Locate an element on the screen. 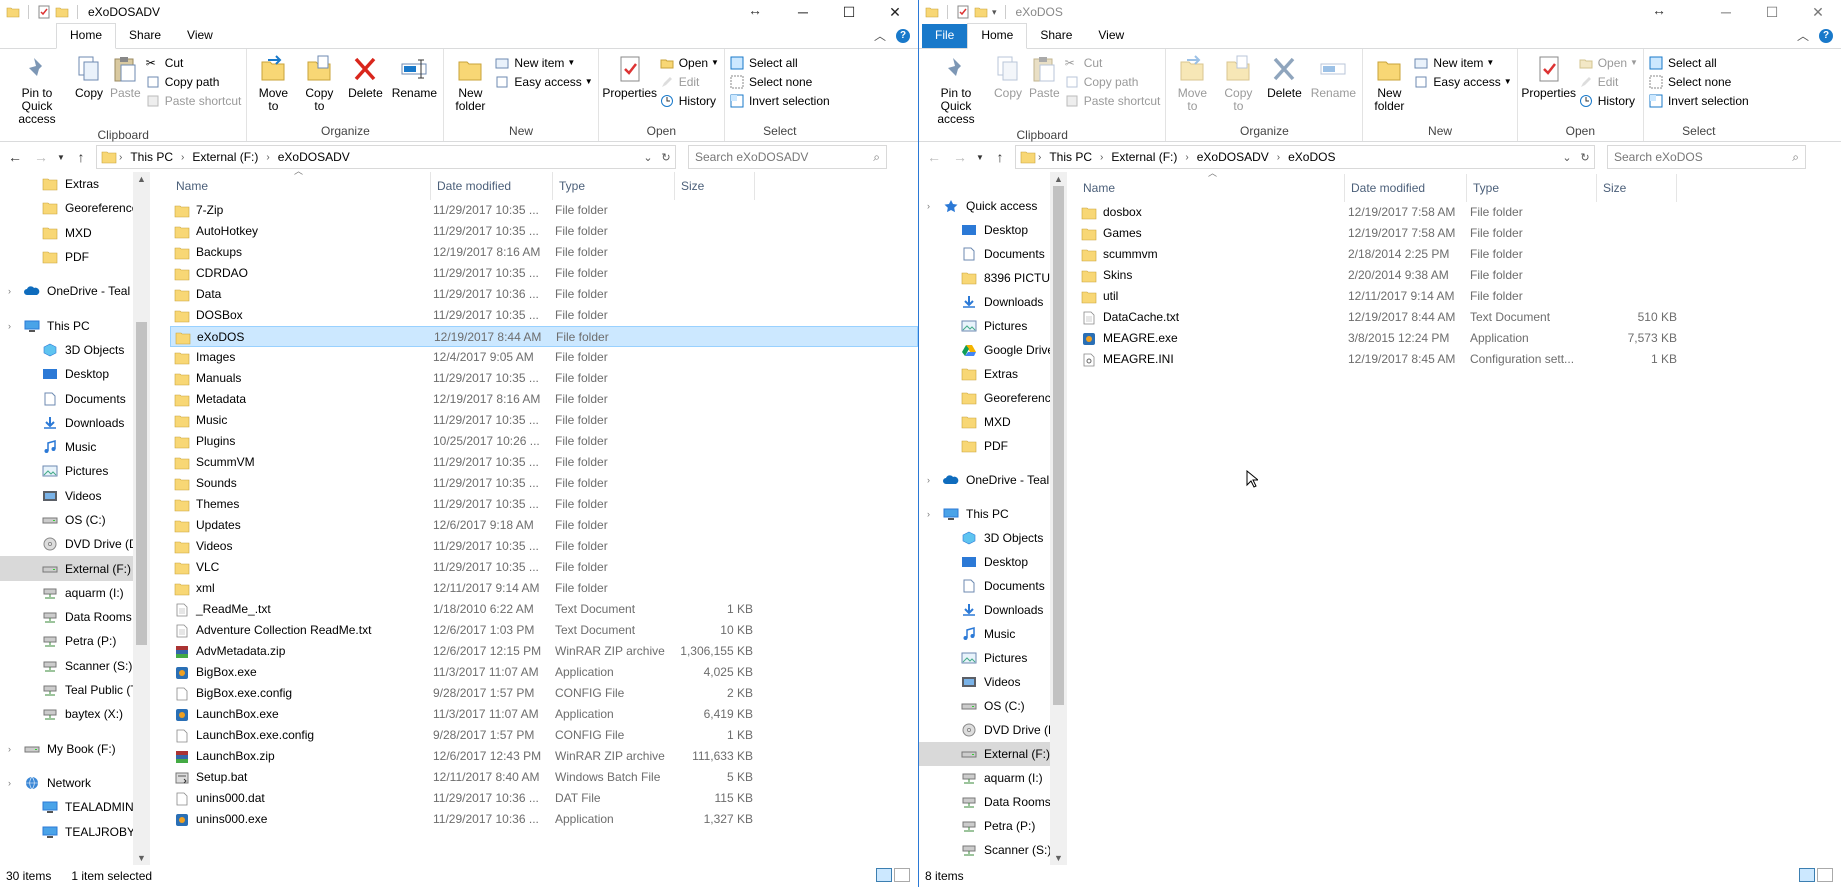 This screenshot has height=887, width=1841. nav-item: Extras is located at coordinates (75, 184).